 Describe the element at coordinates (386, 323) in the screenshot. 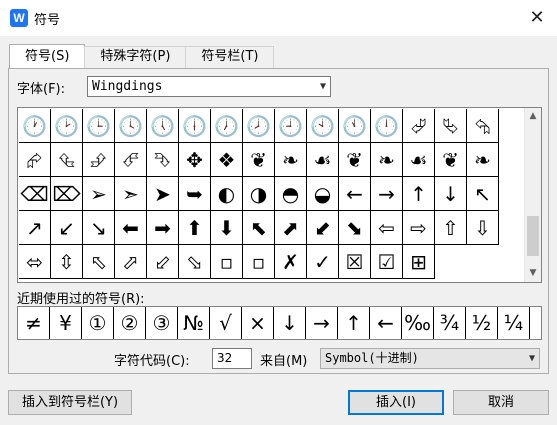

I see `recent-symbol-cell: ←` at that location.